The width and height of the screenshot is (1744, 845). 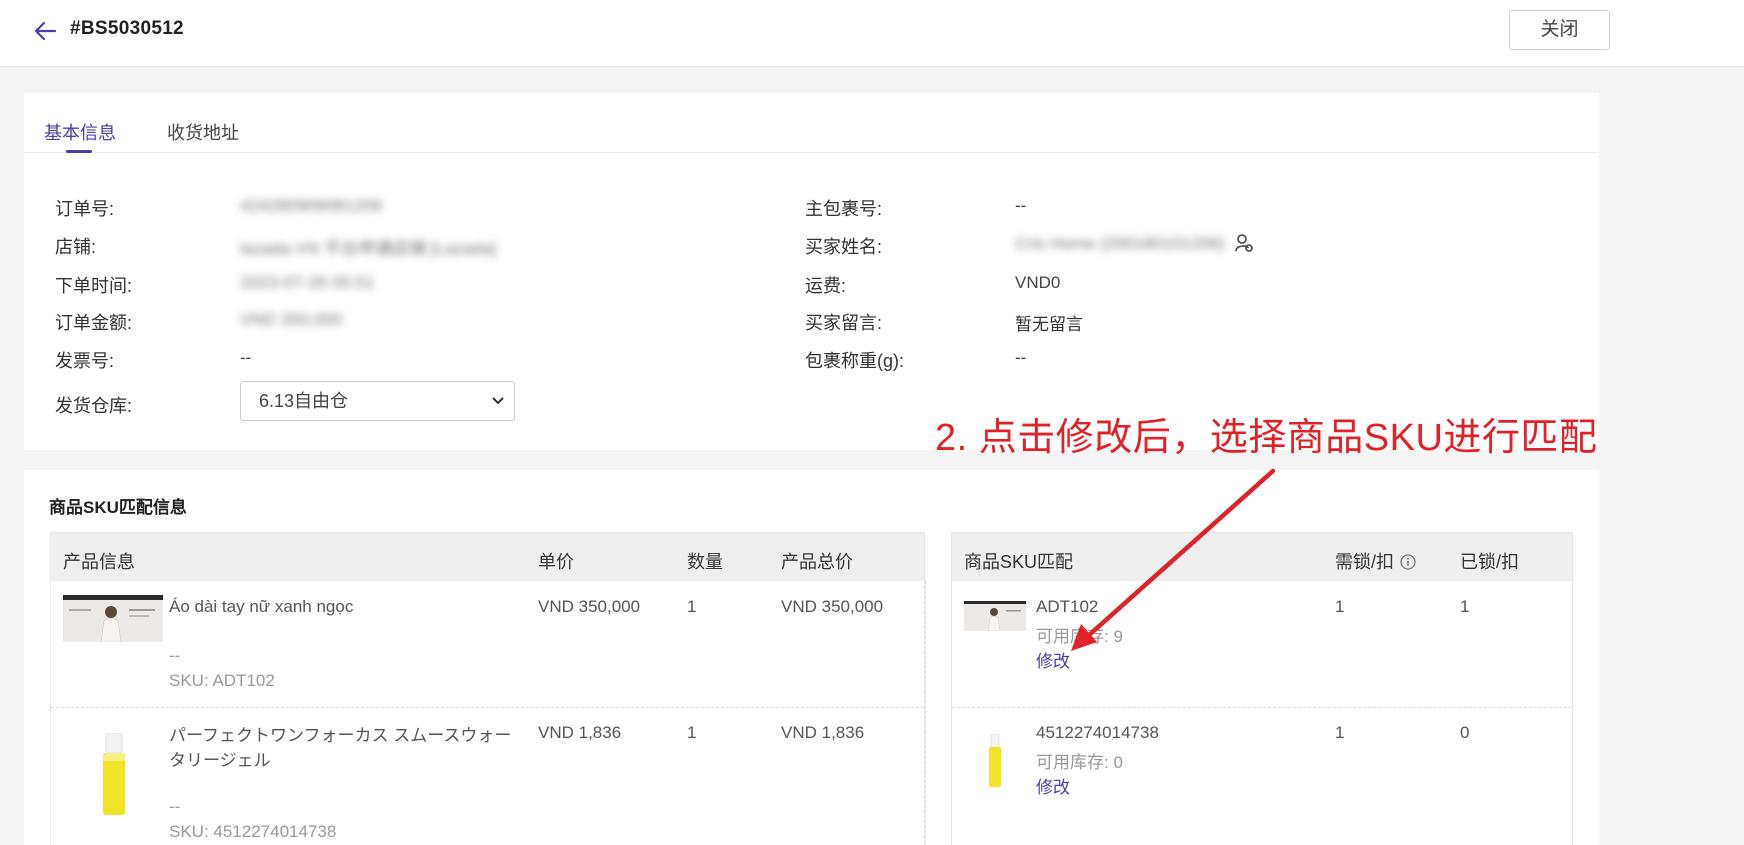 What do you see at coordinates (844, 247) in the screenshot?
I see `buyer-name-label: 买家姓名:` at bounding box center [844, 247].